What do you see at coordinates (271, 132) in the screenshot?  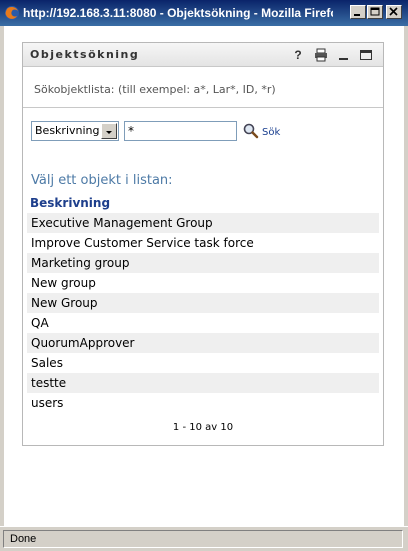 I see `search-button-label: Sök` at bounding box center [271, 132].